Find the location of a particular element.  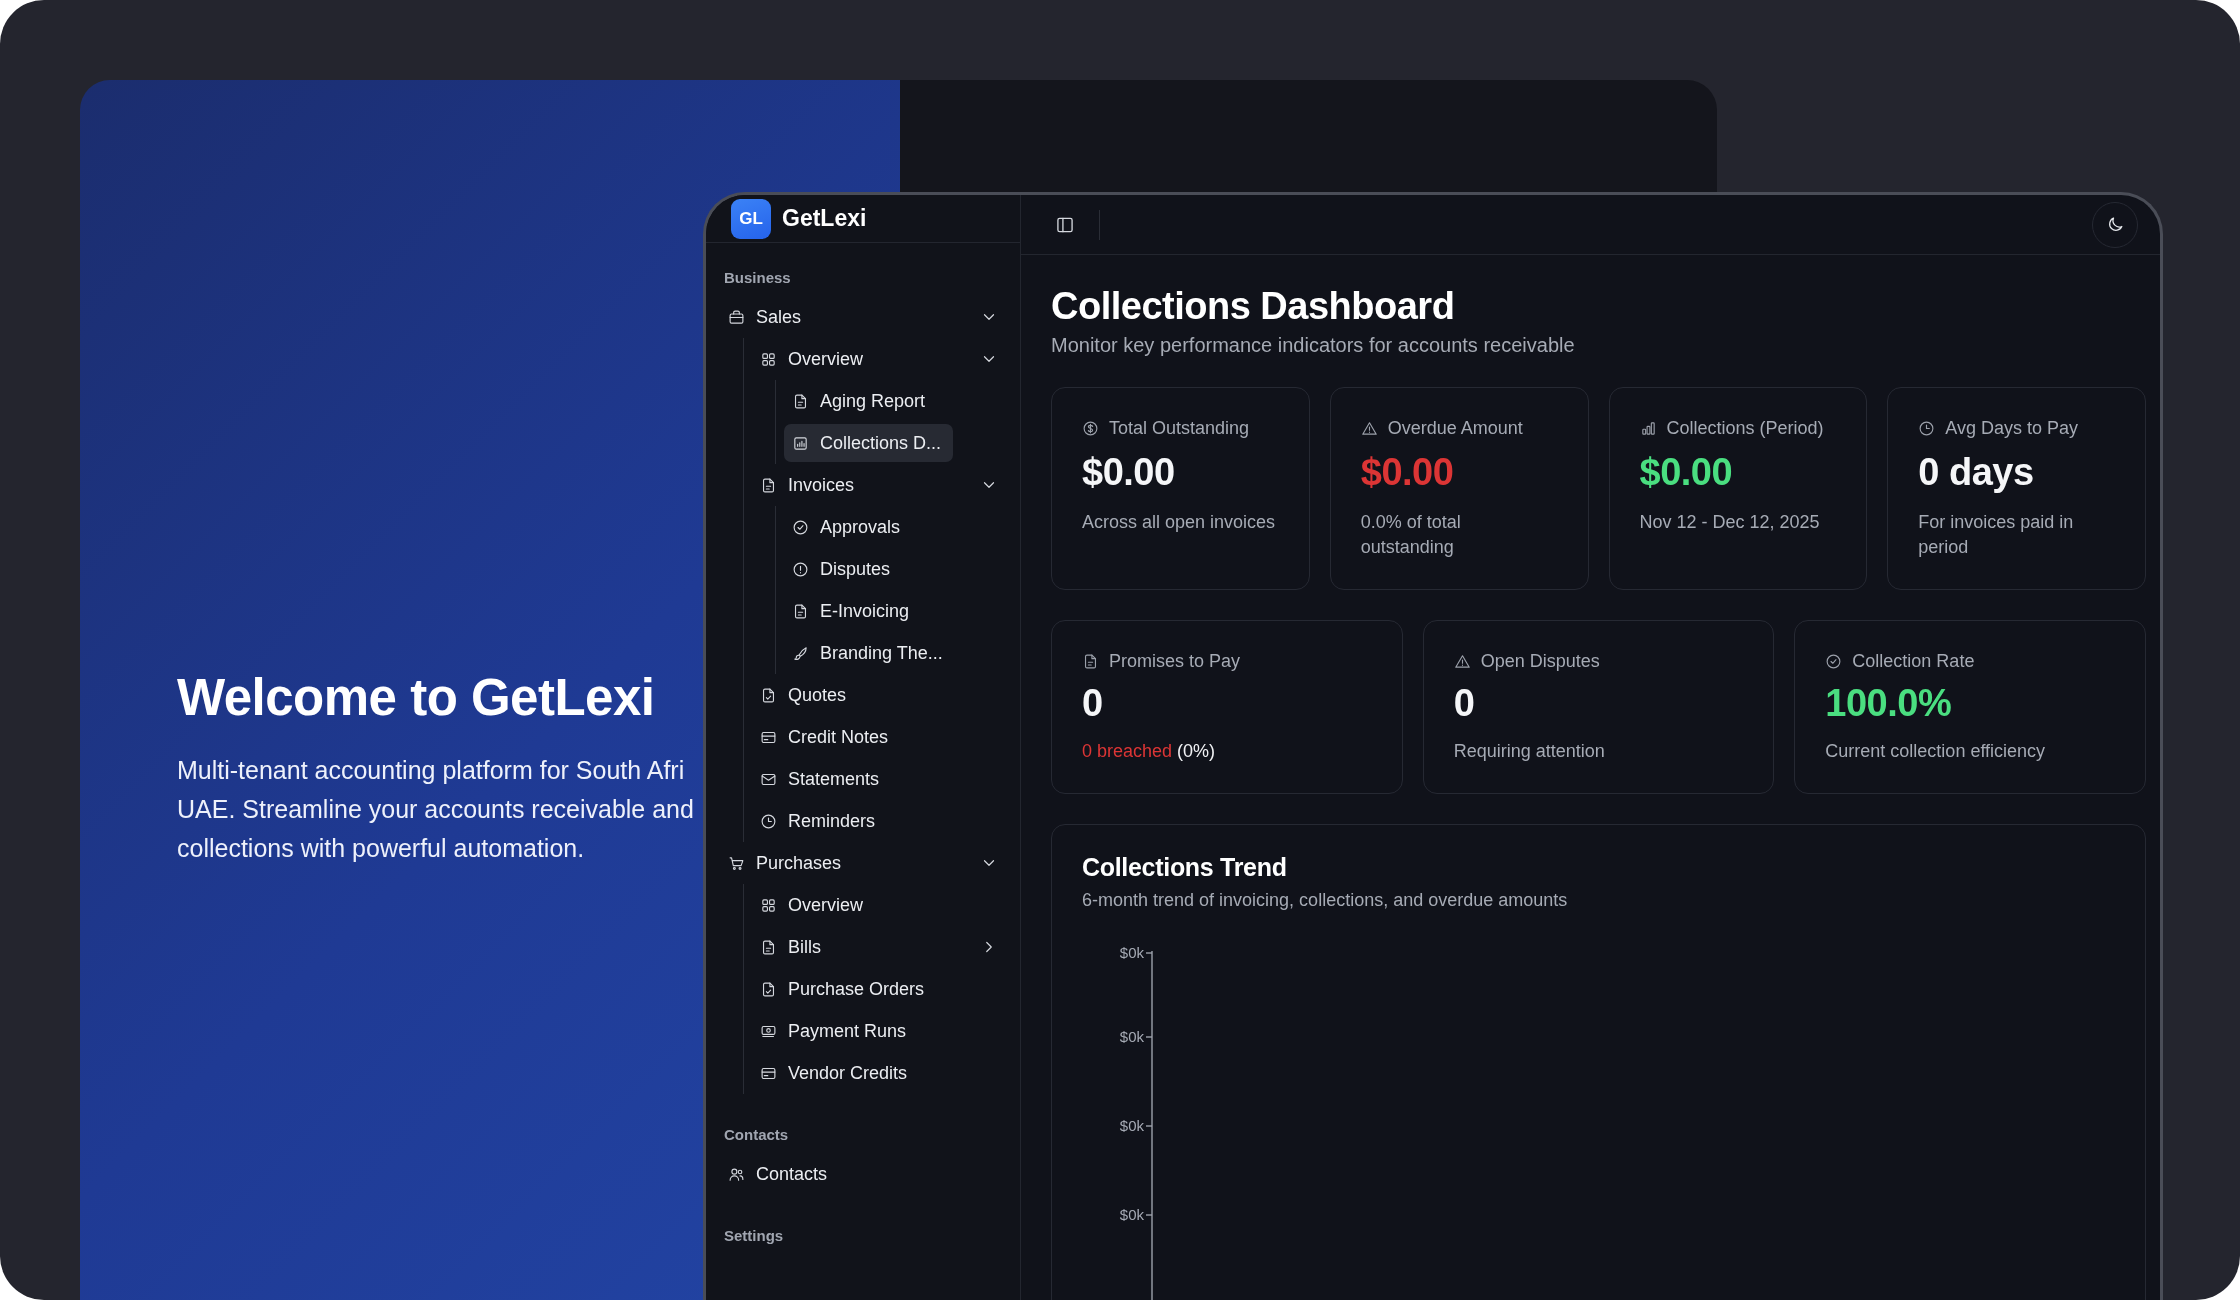

stat-note: For invoices paid in period is located at coordinates (1996, 535).